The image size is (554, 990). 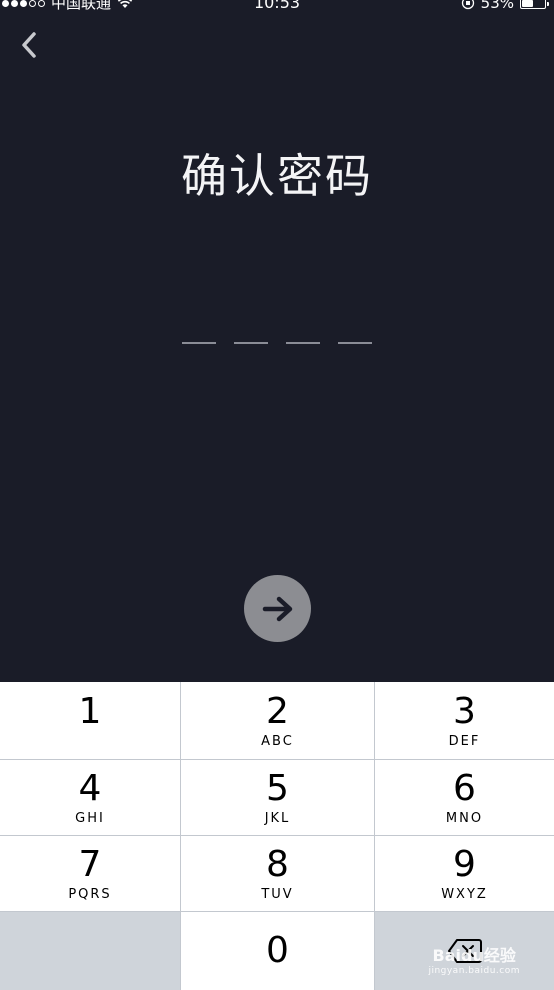 What do you see at coordinates (464, 873) in the screenshot?
I see `key-9: 9 WXYZ` at bounding box center [464, 873].